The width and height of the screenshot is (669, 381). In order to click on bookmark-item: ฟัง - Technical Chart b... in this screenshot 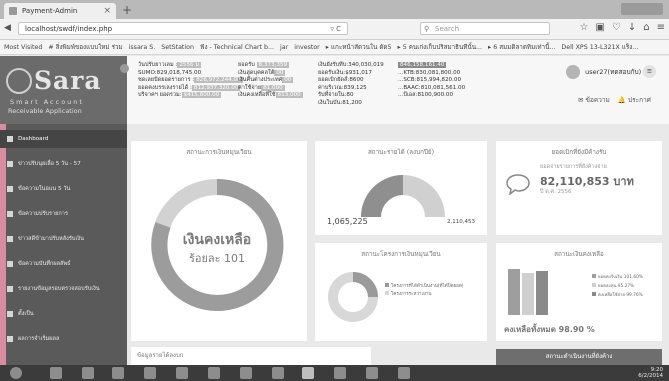, I will do `click(237, 47)`.